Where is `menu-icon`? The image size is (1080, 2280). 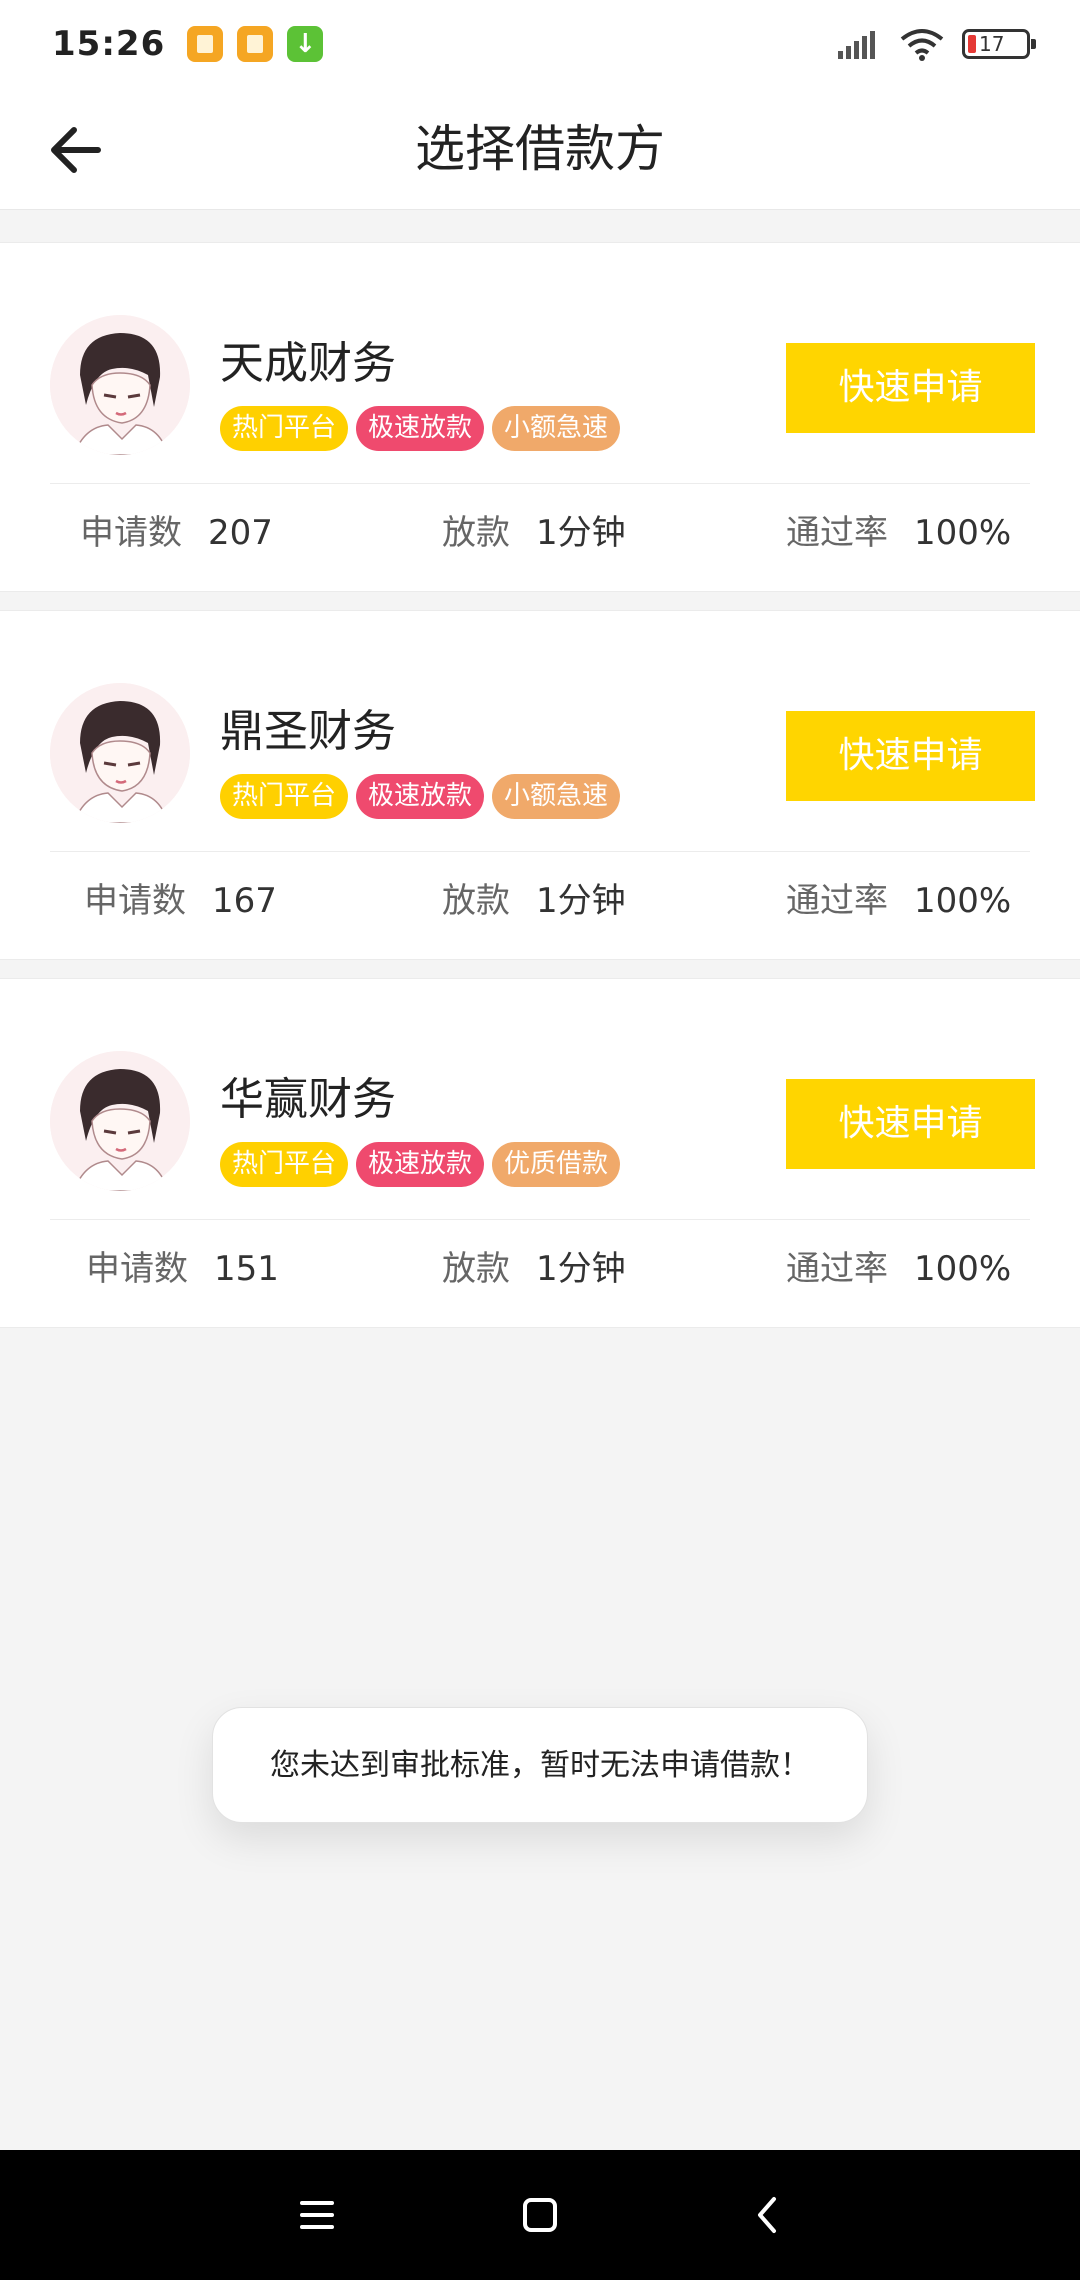
menu-icon is located at coordinates (317, 2215).